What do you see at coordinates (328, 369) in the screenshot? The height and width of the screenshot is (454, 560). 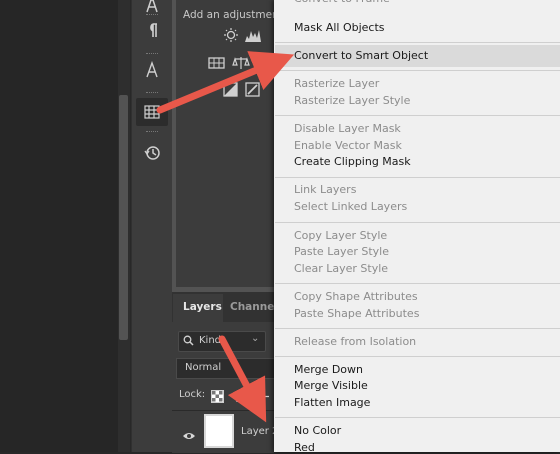 I see `menu-item-merge-down: Merge Down` at bounding box center [328, 369].